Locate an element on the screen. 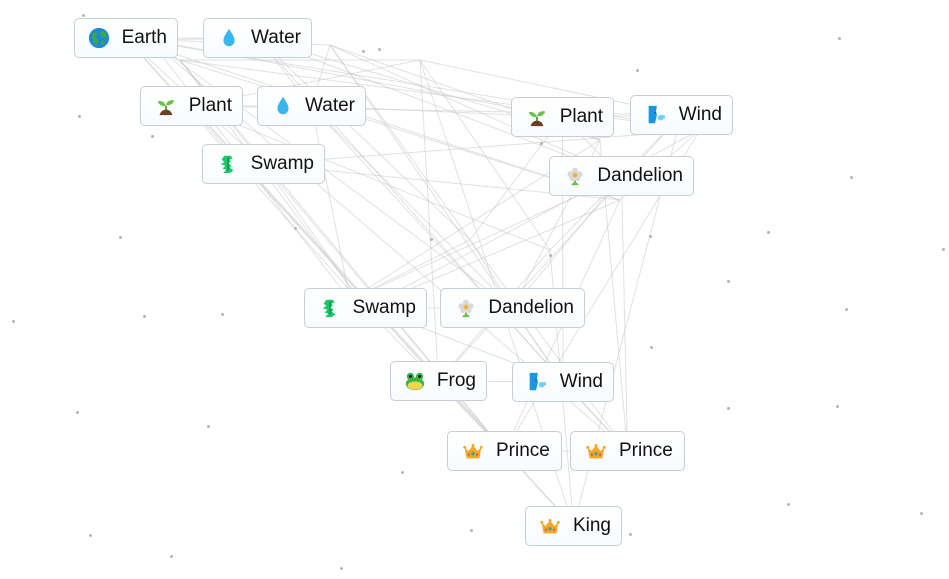 Image resolution: width=949 pixels, height=579 pixels. item-tile-king: King is located at coordinates (573, 526).